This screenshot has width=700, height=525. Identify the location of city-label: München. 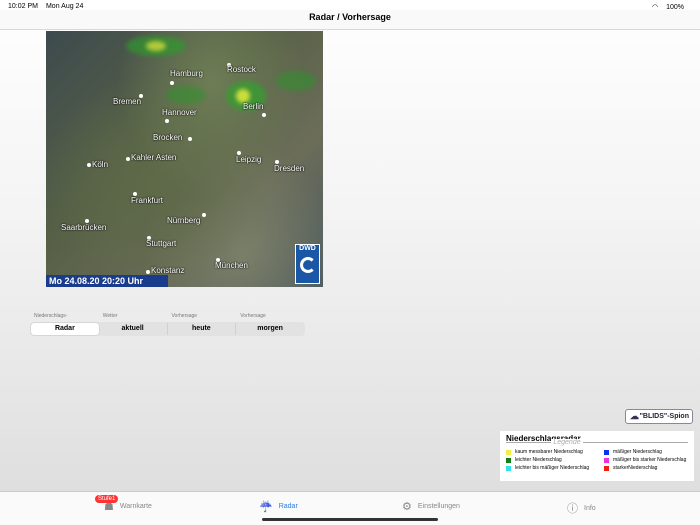
(231, 265).